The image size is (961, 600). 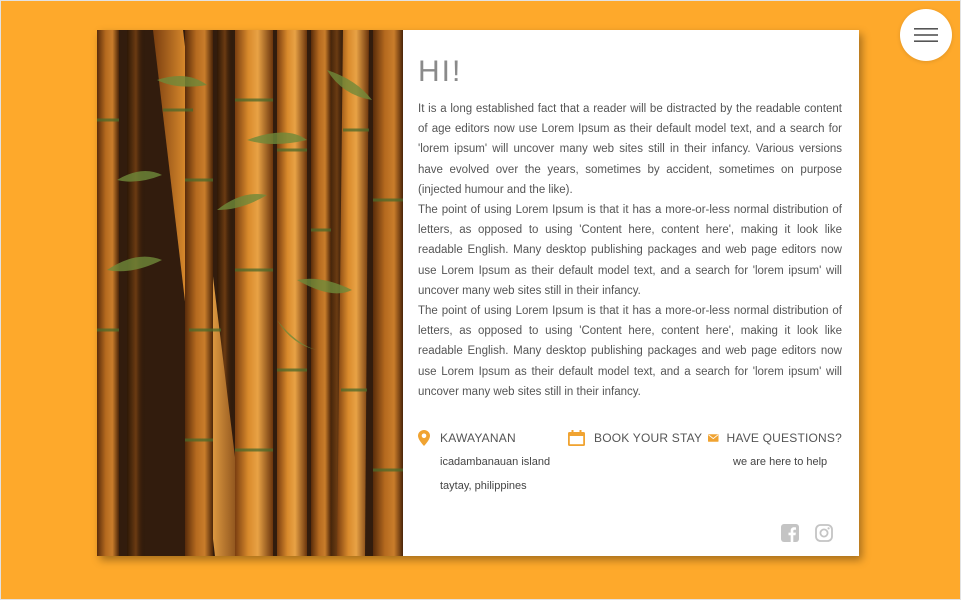 I want to click on location-line-1: icadambanauan island, so click(x=495, y=462).